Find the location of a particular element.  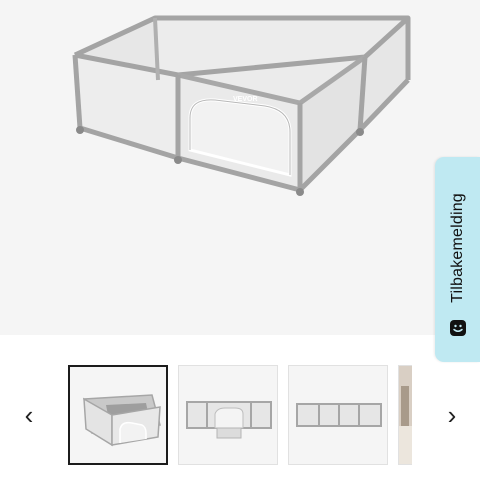

chevron-left-icon: ‹ is located at coordinates (29, 415).